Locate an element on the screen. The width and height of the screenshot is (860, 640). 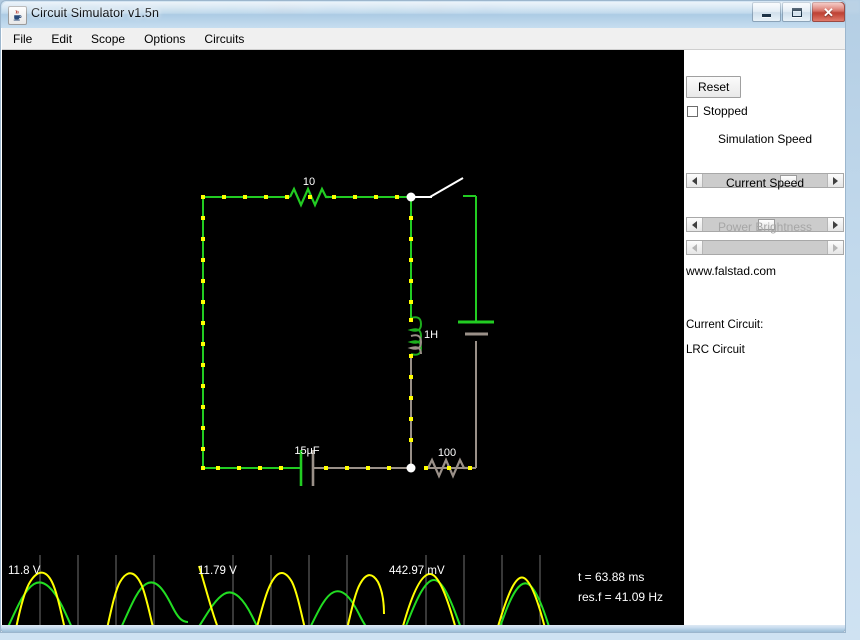
capacitor-15uf-label: 15µF is located at coordinates (307, 451).